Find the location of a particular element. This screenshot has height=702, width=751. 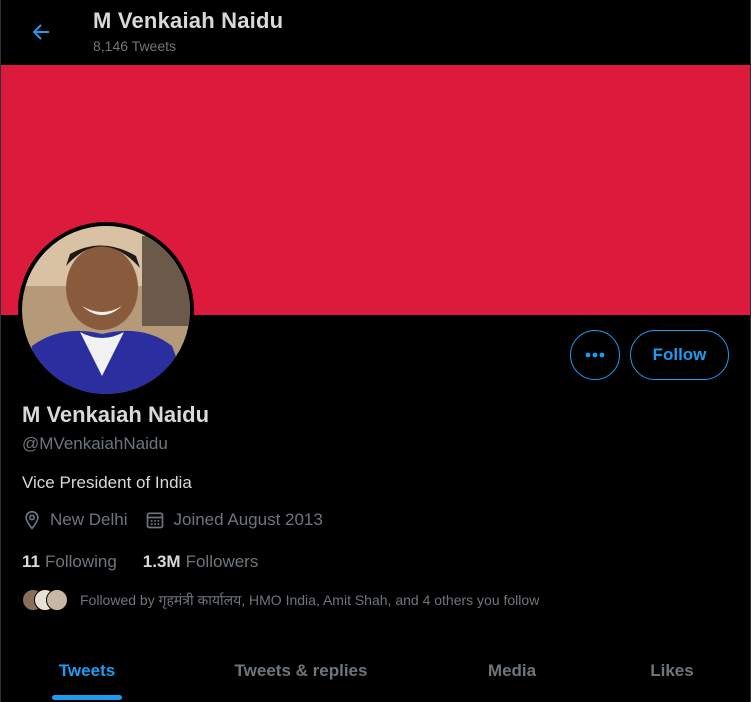

followers-value: 1.3M is located at coordinates (161, 561).